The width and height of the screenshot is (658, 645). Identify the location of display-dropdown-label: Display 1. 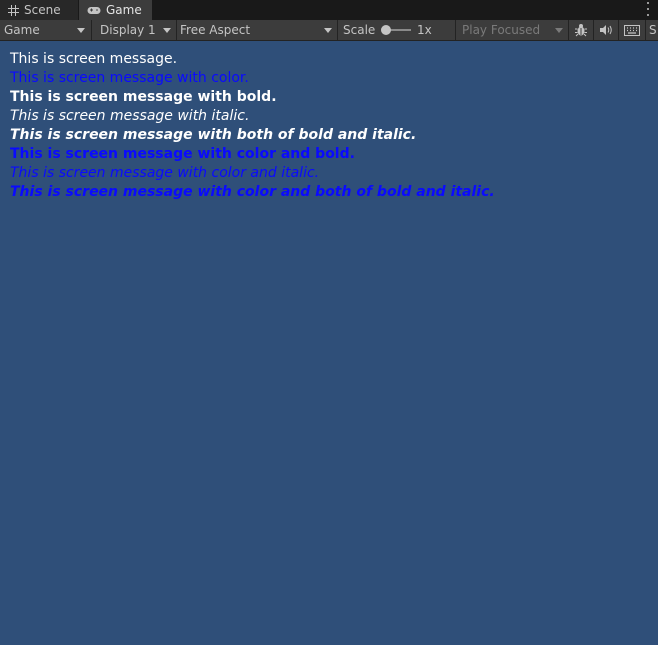
(128, 30).